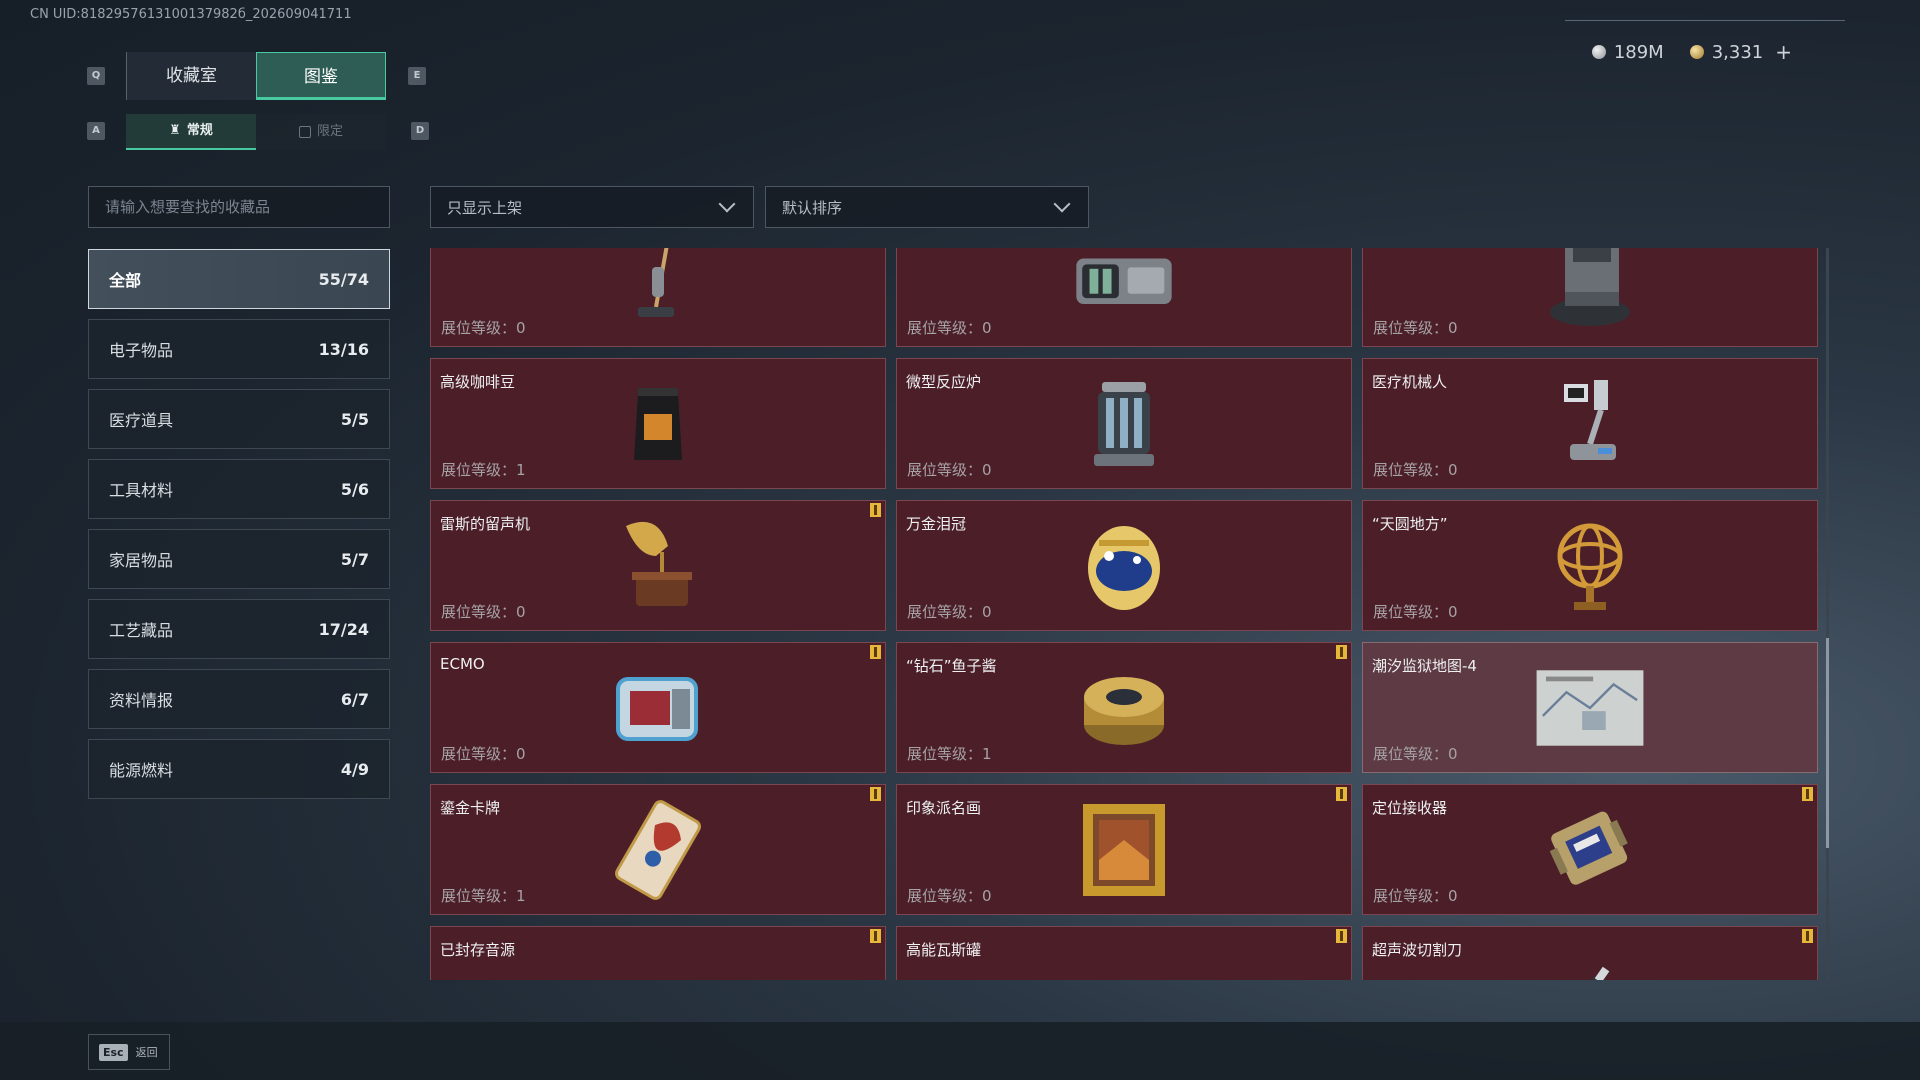 This screenshot has height=1080, width=1920. Describe the element at coordinates (146, 1052) in the screenshot. I see `back-label: 返回` at that location.